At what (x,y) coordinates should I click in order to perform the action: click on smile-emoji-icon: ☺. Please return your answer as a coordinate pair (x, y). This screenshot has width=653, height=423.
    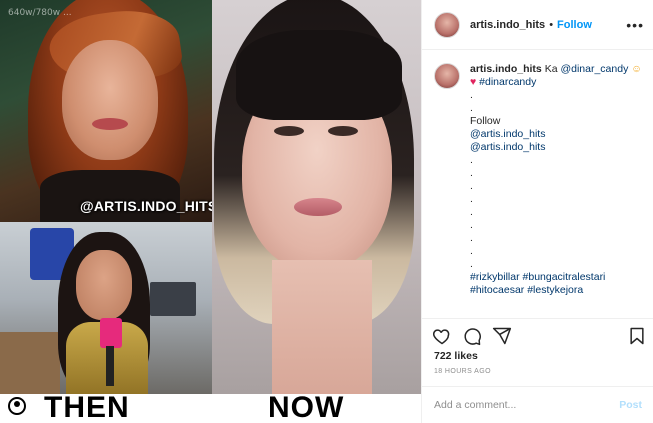
    Looking at the image, I should click on (636, 69).